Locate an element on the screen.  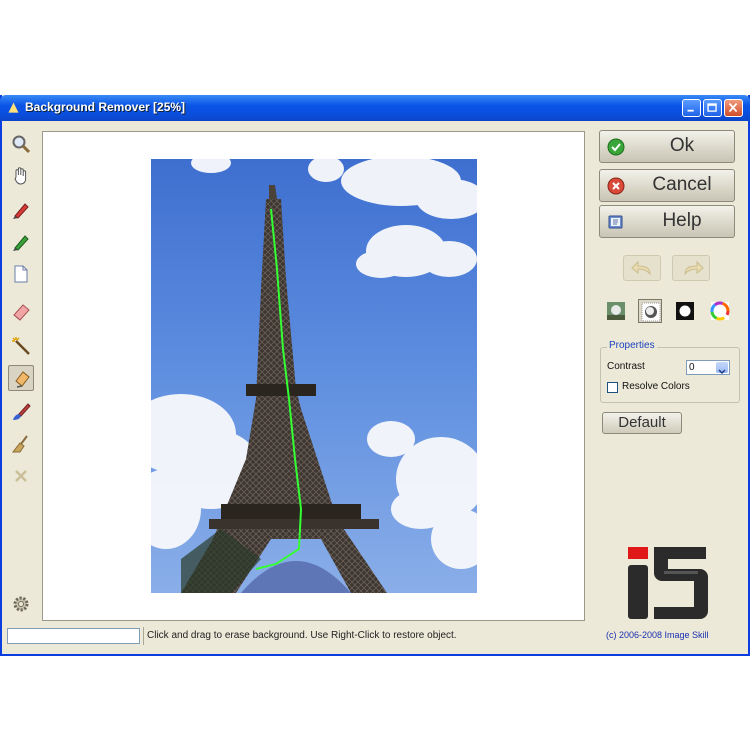
magic-wand-icon is located at coordinates (21, 346).